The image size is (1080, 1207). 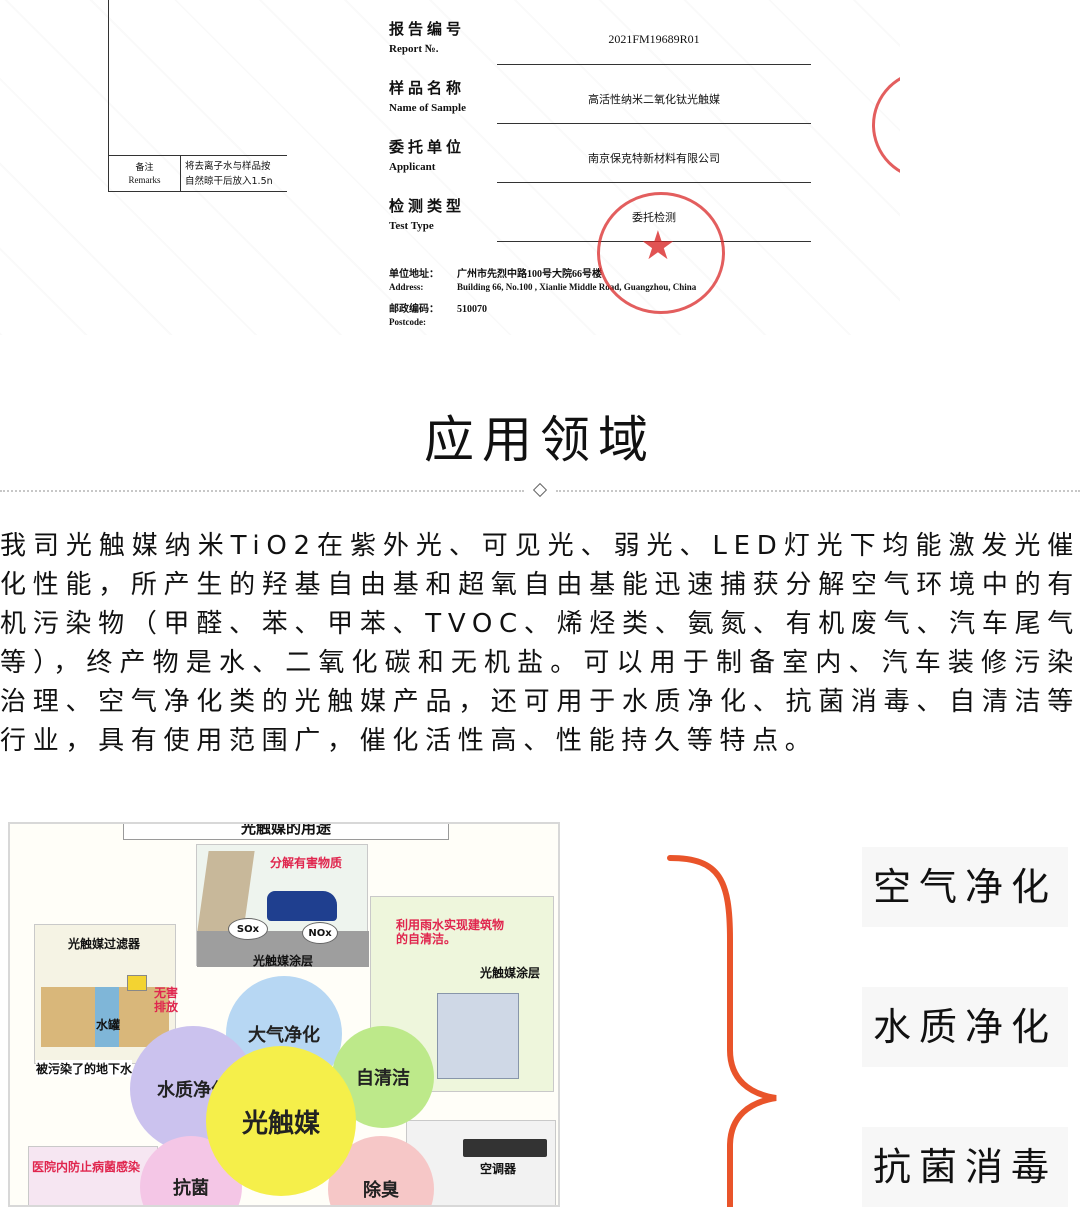 What do you see at coordinates (166, 1007) in the screenshot?
I see `label-discharge: 排放` at bounding box center [166, 1007].